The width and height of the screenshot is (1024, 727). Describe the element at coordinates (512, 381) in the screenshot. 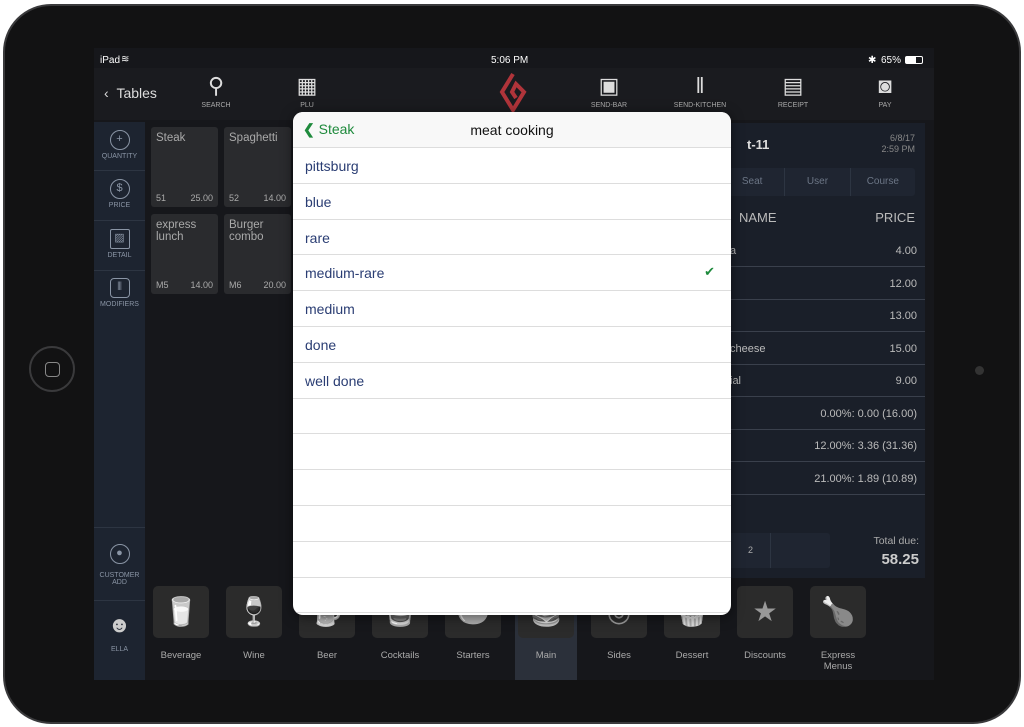

I see `option-well done: well done` at that location.